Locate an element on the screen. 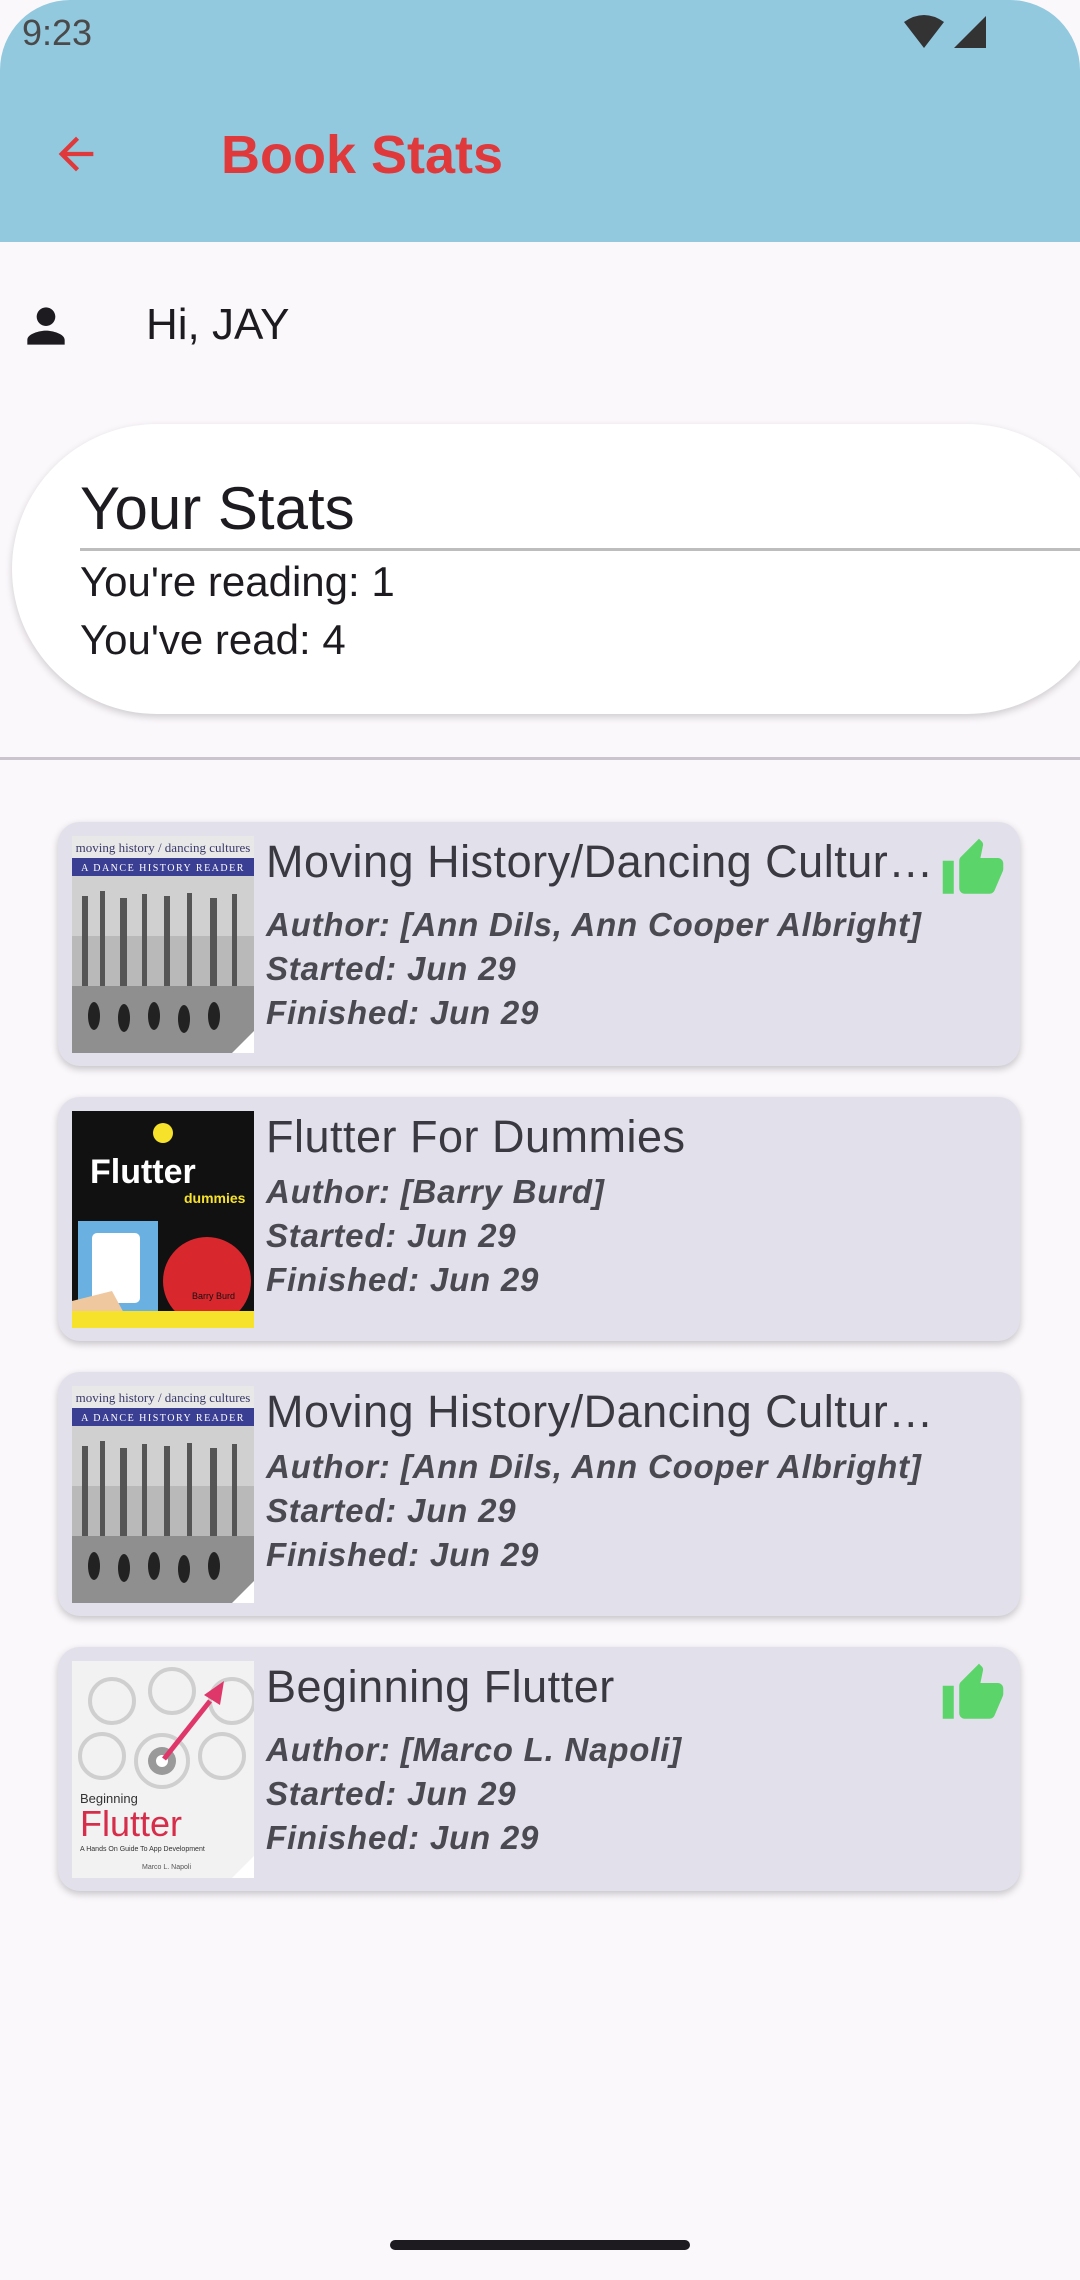  back-button is located at coordinates (76, 154).